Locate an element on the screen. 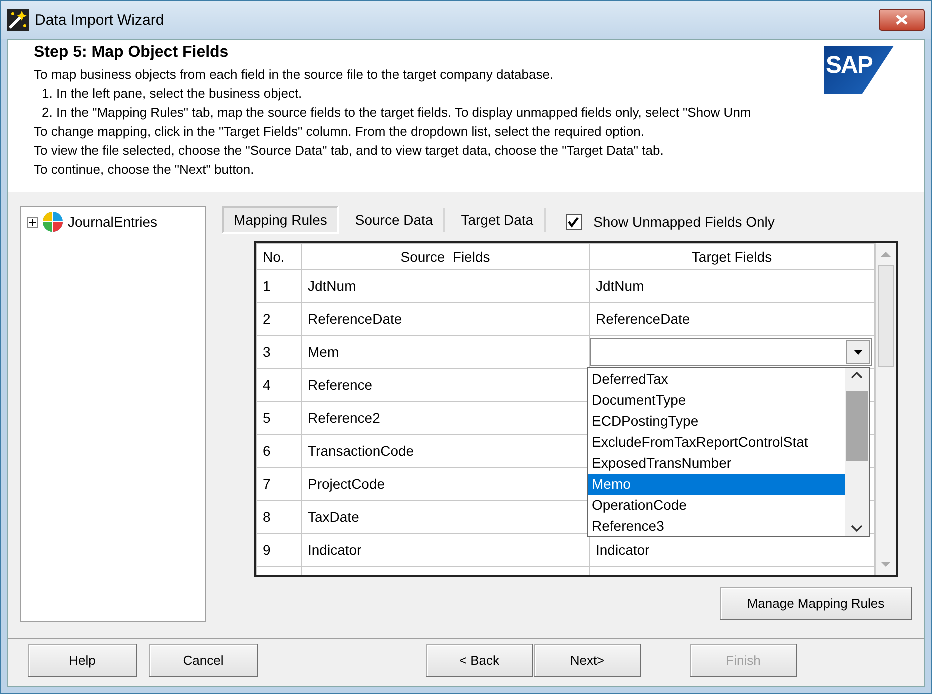 The width and height of the screenshot is (932, 694). target-dropdown is located at coordinates (731, 352).